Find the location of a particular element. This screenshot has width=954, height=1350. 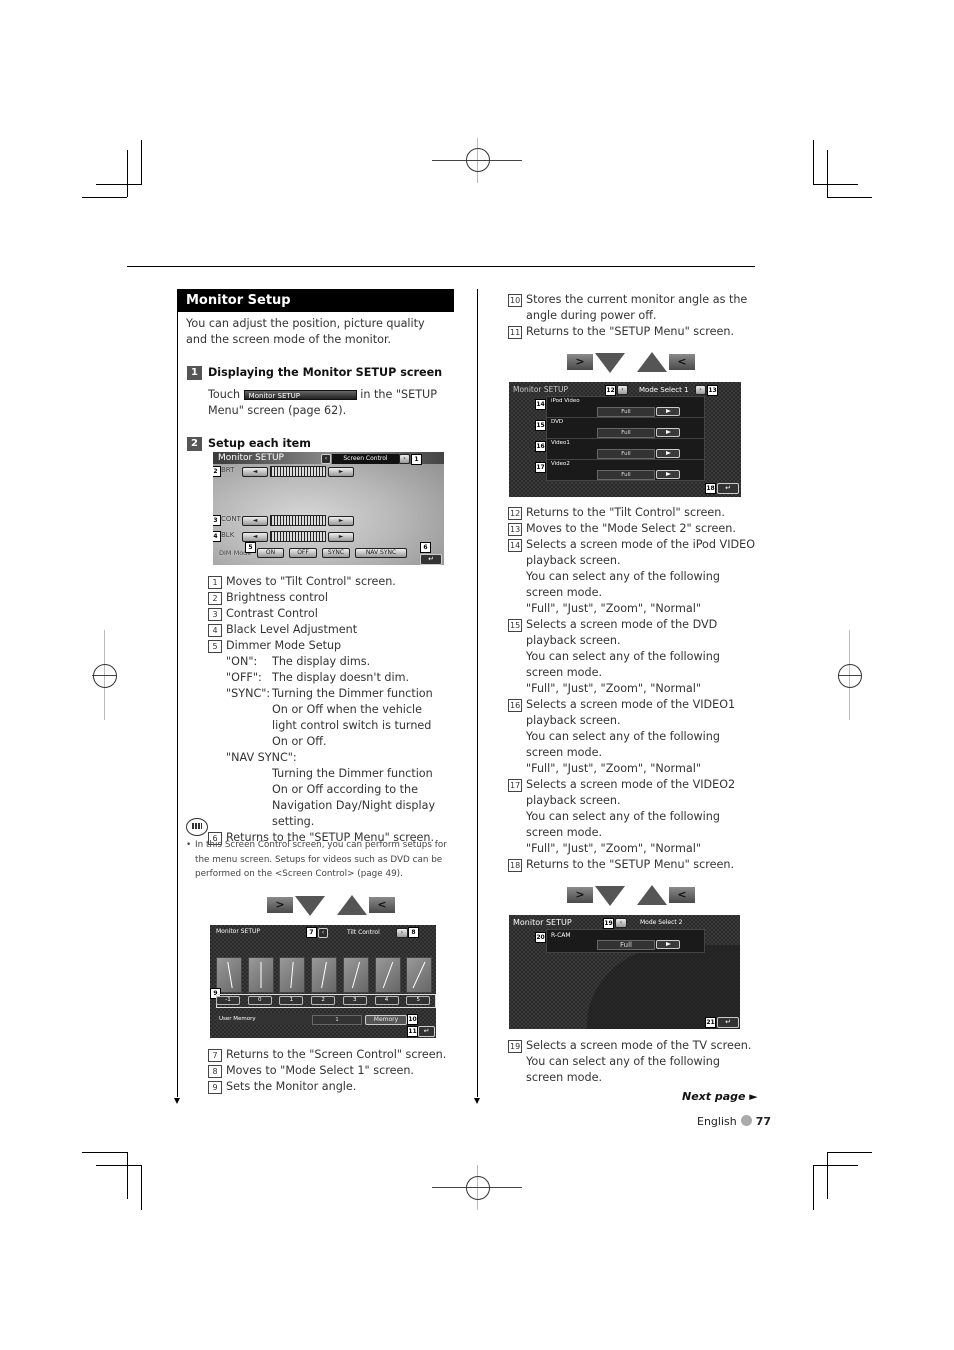

item-text: Returns to the "Screen Control" screen. is located at coordinates (336, 1054).